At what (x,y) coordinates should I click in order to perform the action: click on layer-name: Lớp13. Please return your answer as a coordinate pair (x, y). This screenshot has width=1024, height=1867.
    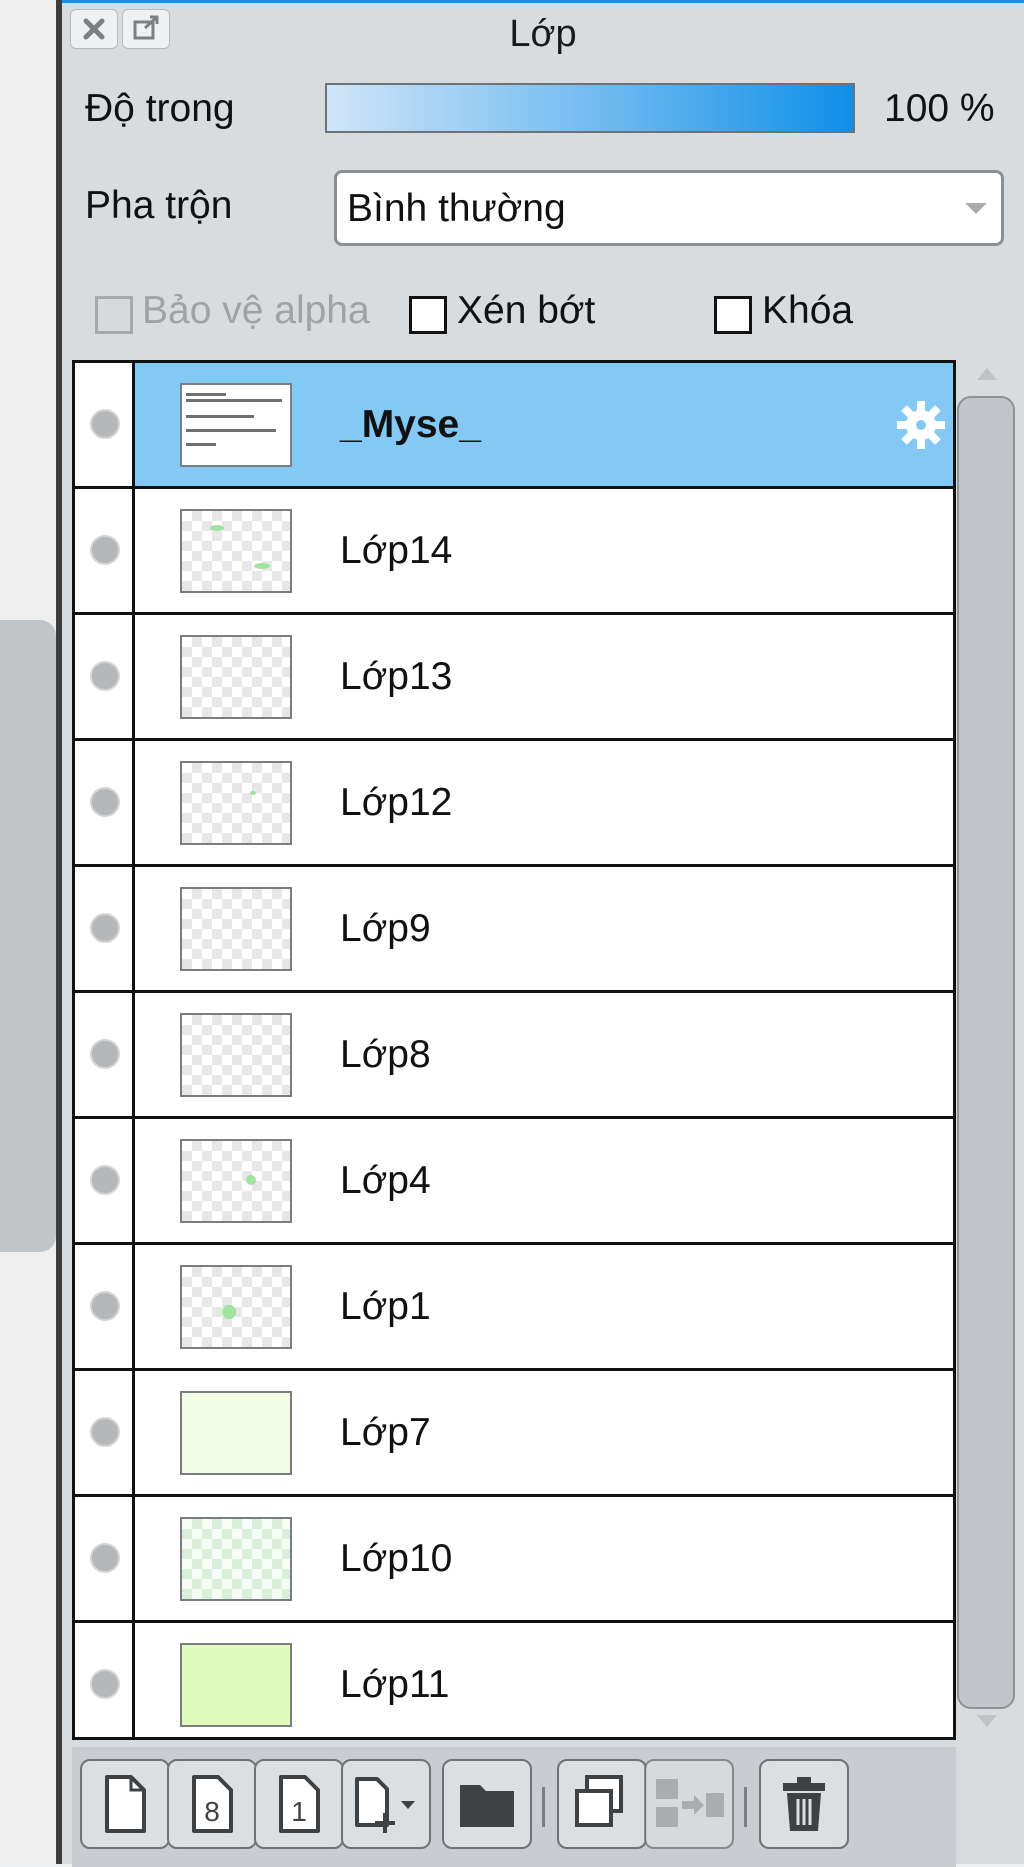
    Looking at the image, I should click on (396, 676).